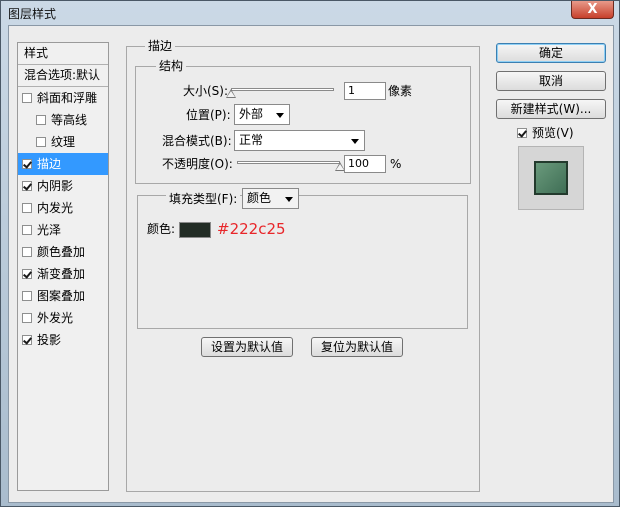  I want to click on fill-type-dropdown: 颜色, so click(270, 198).